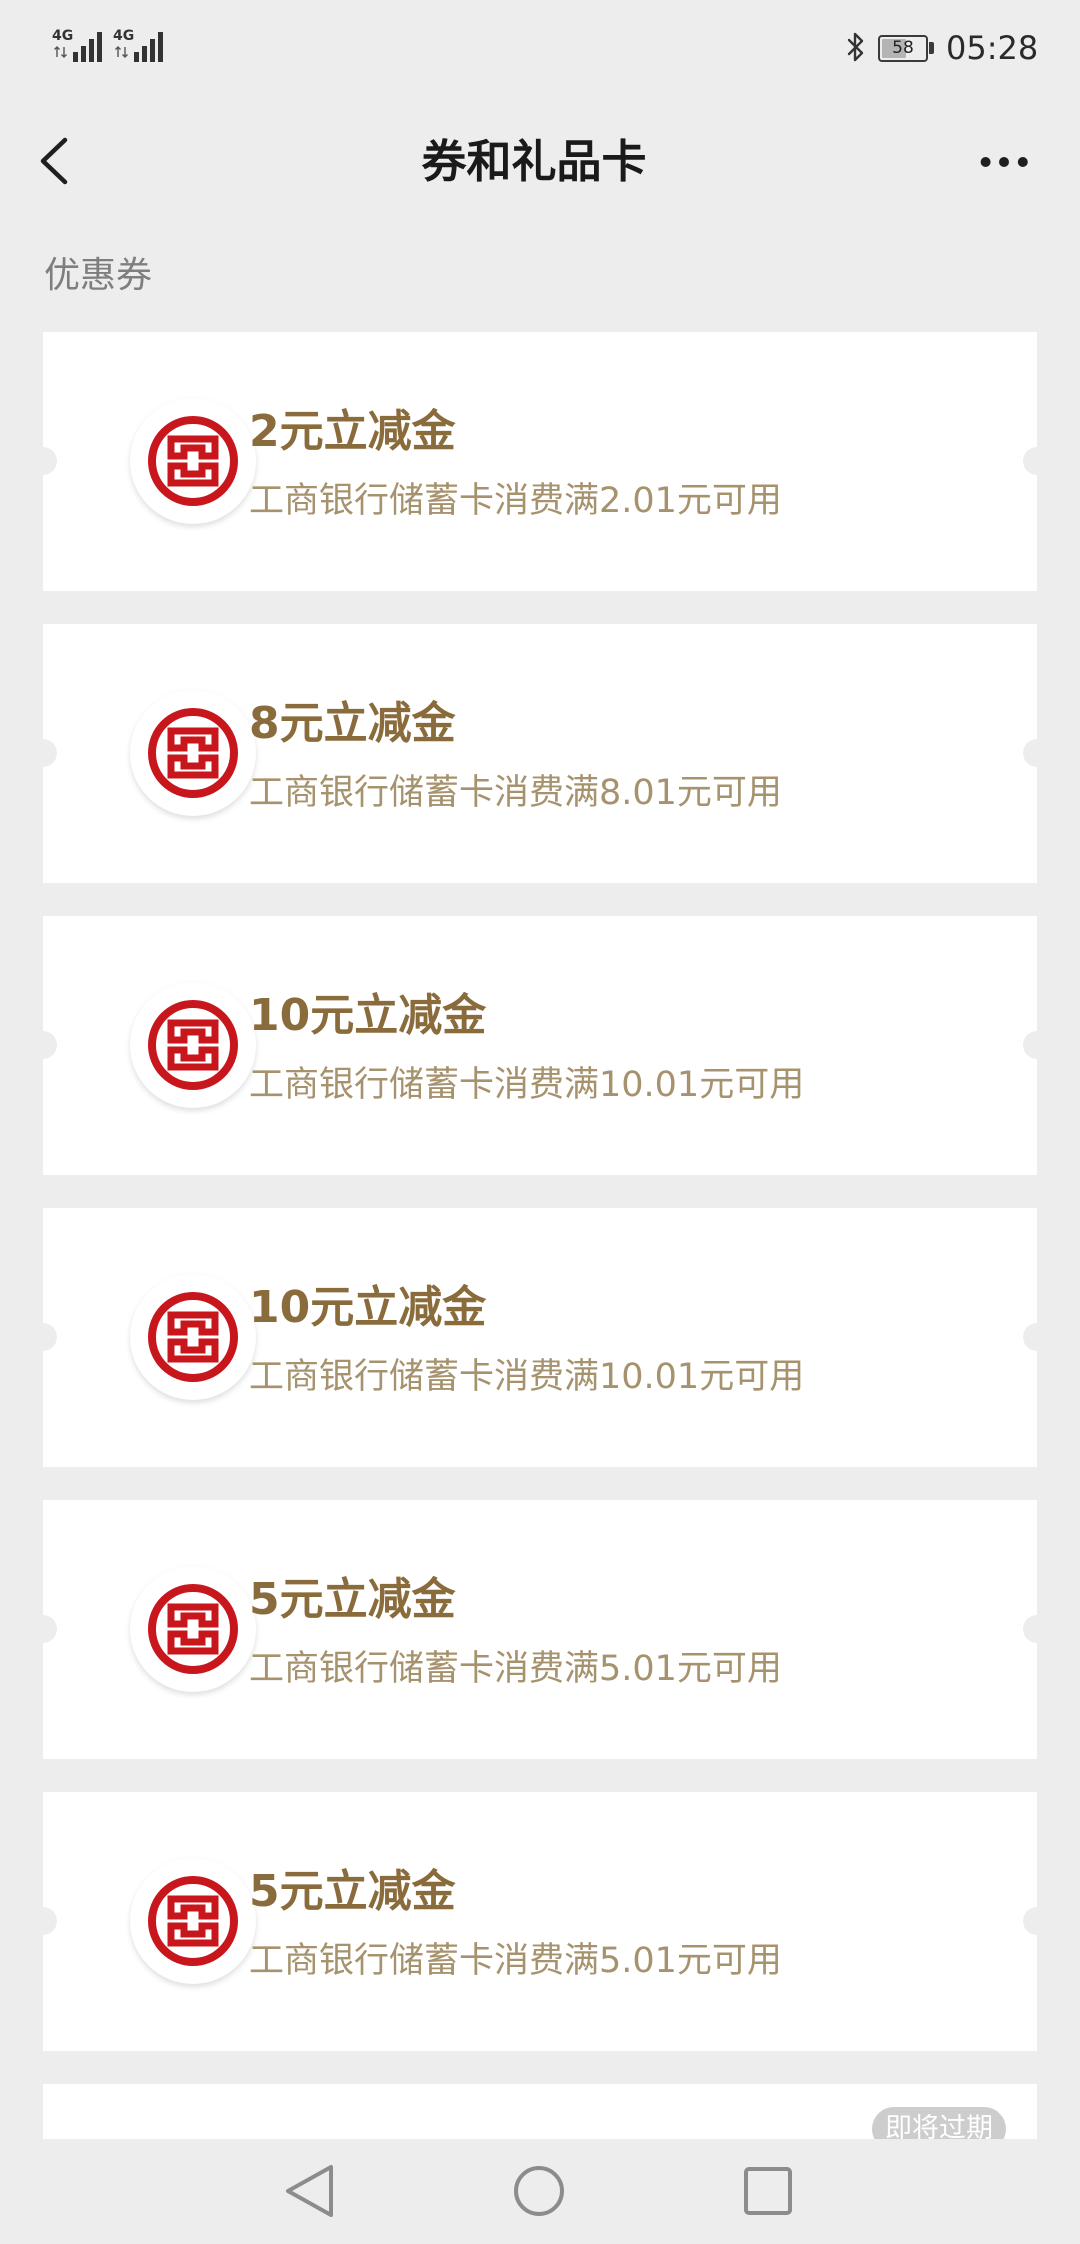 This screenshot has height=2244, width=1080. I want to click on circle-home-icon, so click(539, 2191).